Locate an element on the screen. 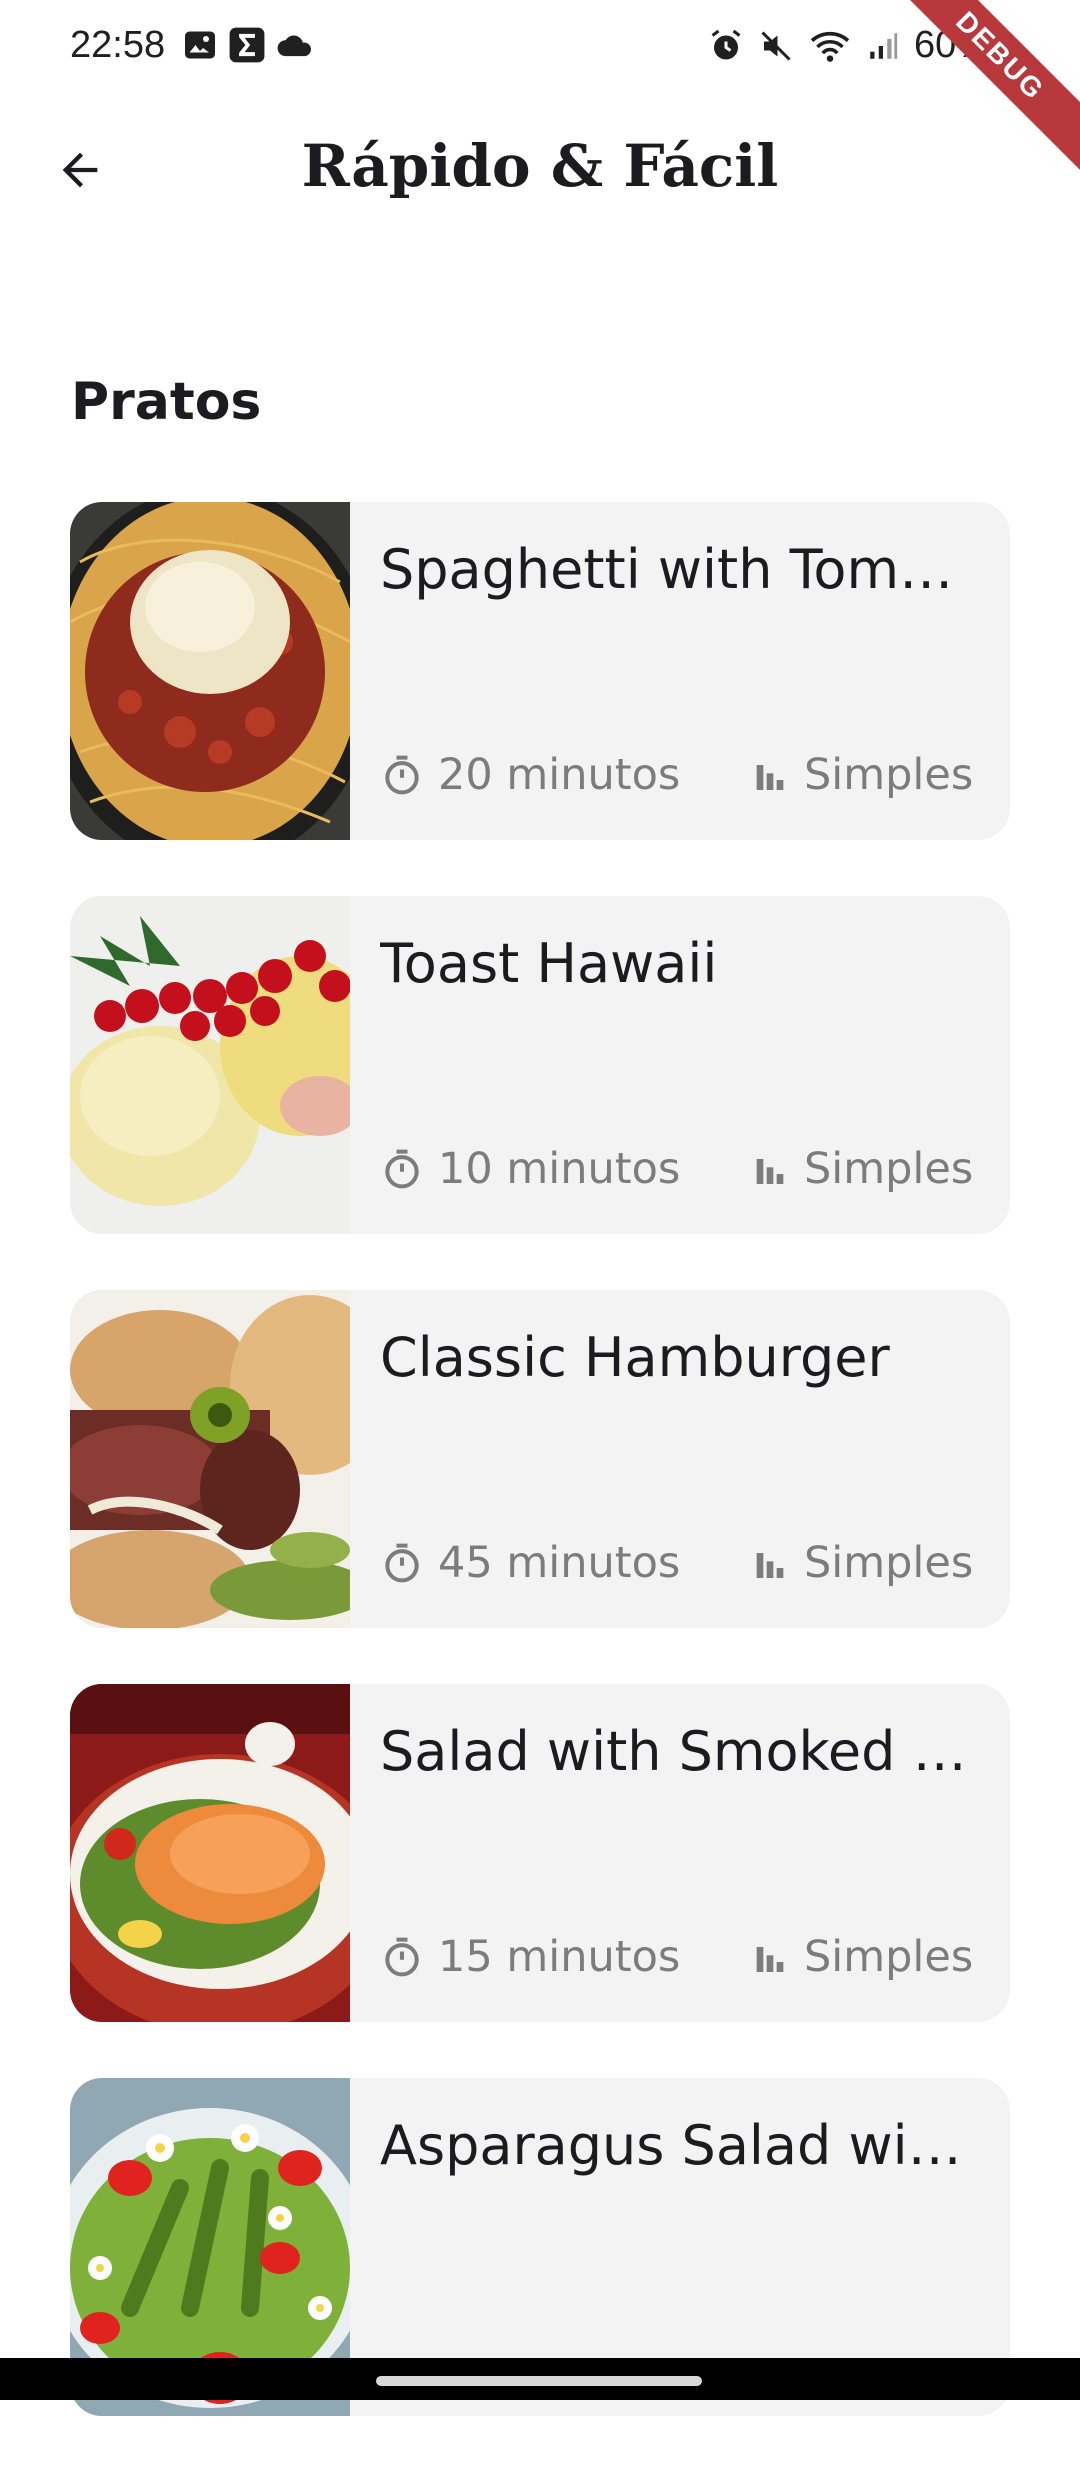  image-icon is located at coordinates (200, 45).